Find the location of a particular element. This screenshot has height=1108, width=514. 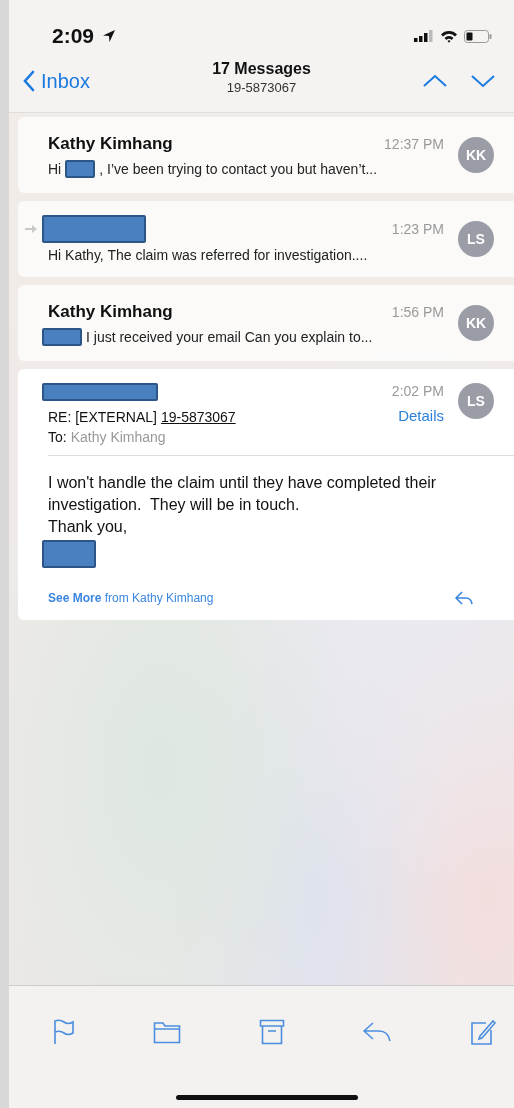

message-preview: Hi is located at coordinates (55, 169).